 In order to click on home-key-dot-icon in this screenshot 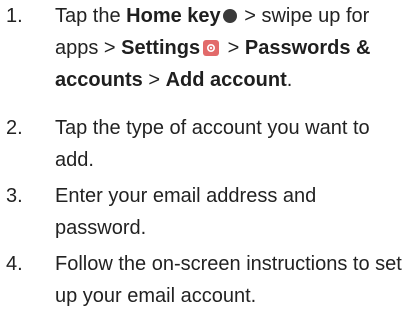, I will do `click(229, 16)`.